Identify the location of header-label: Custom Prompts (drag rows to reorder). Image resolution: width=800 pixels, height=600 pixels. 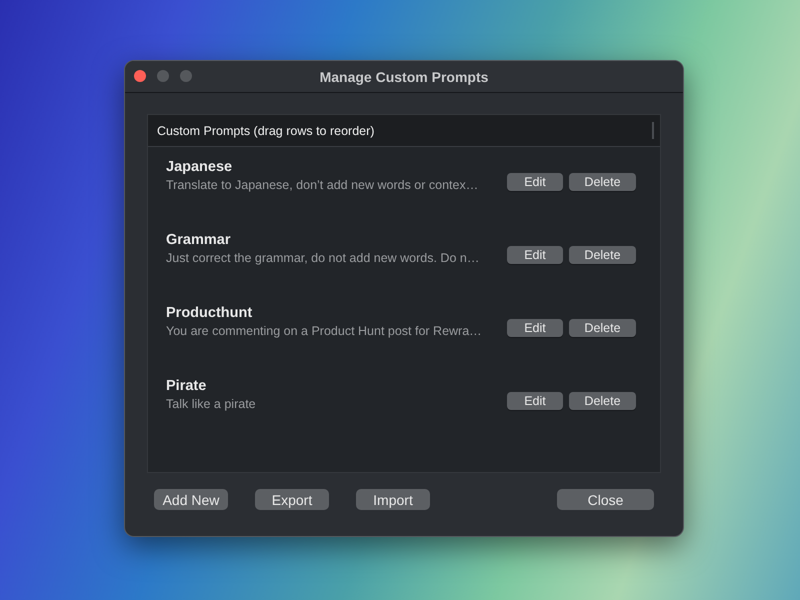
(265, 131).